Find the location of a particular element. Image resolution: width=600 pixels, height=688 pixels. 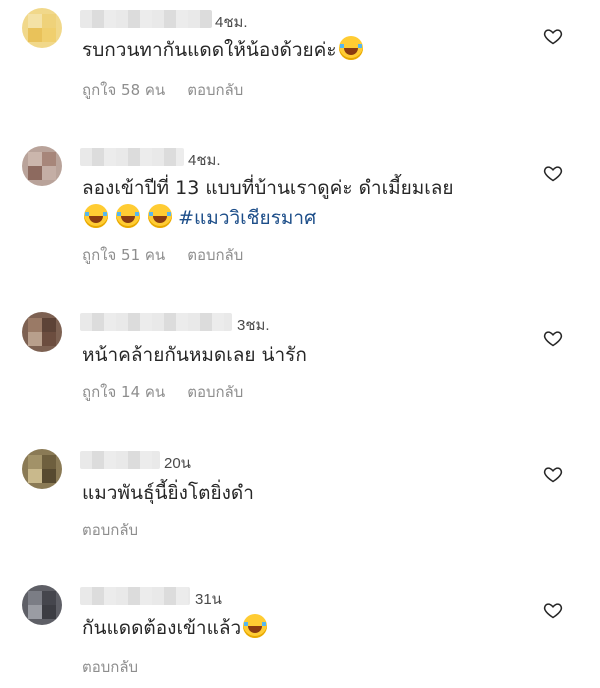

comment-meta: ถูกใจ 14 คน ตอบกลับ is located at coordinates (162, 392).